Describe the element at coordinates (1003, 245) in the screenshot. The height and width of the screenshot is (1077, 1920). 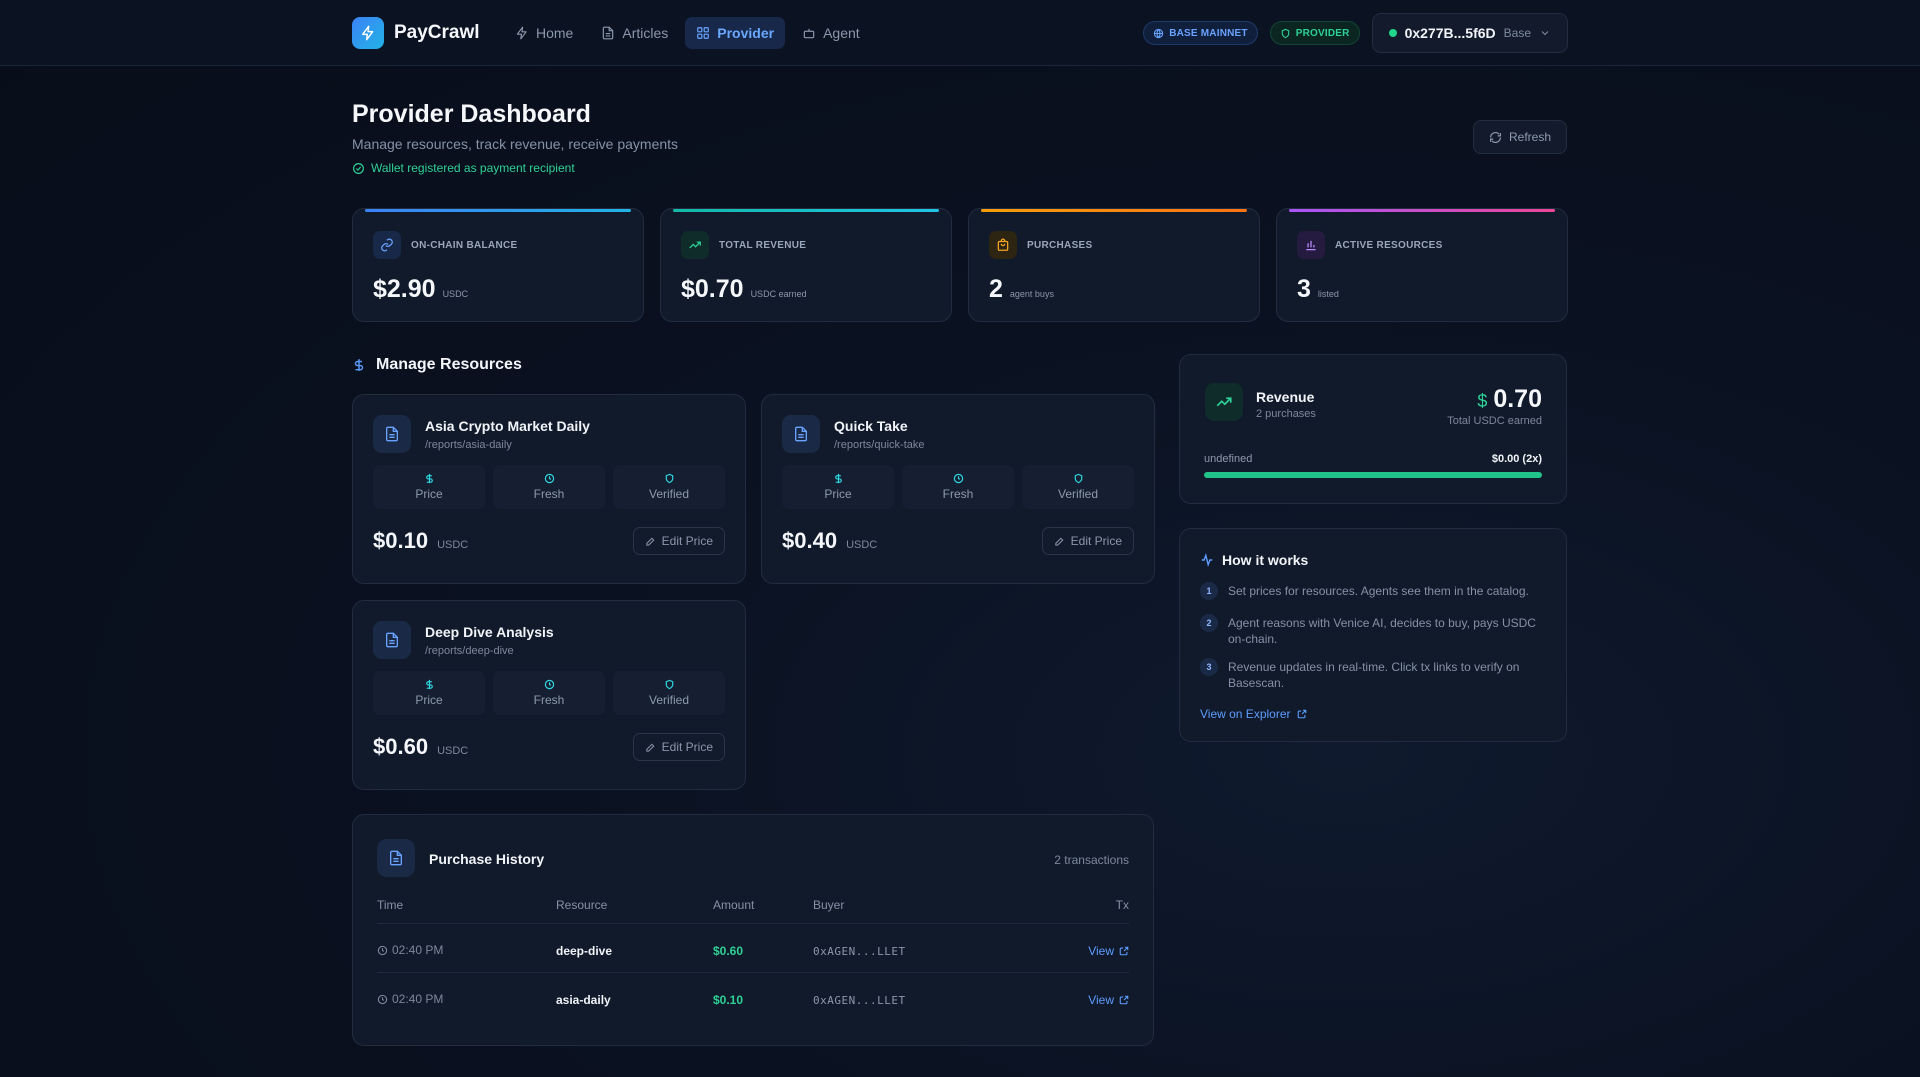
I see `shopping-bag-icon` at that location.